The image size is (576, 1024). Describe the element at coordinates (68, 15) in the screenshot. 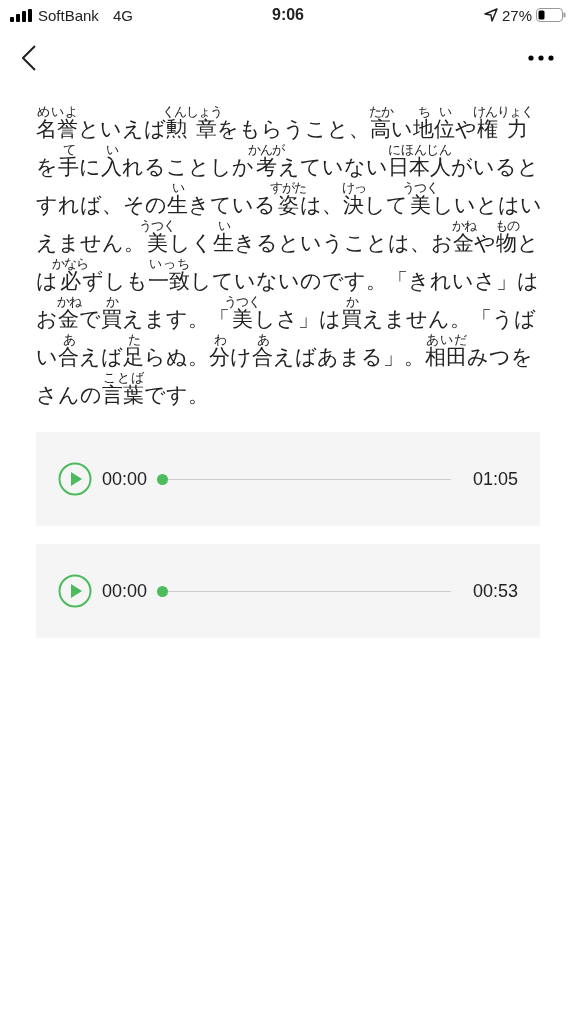

I see `carrier-name: SoftBank` at that location.